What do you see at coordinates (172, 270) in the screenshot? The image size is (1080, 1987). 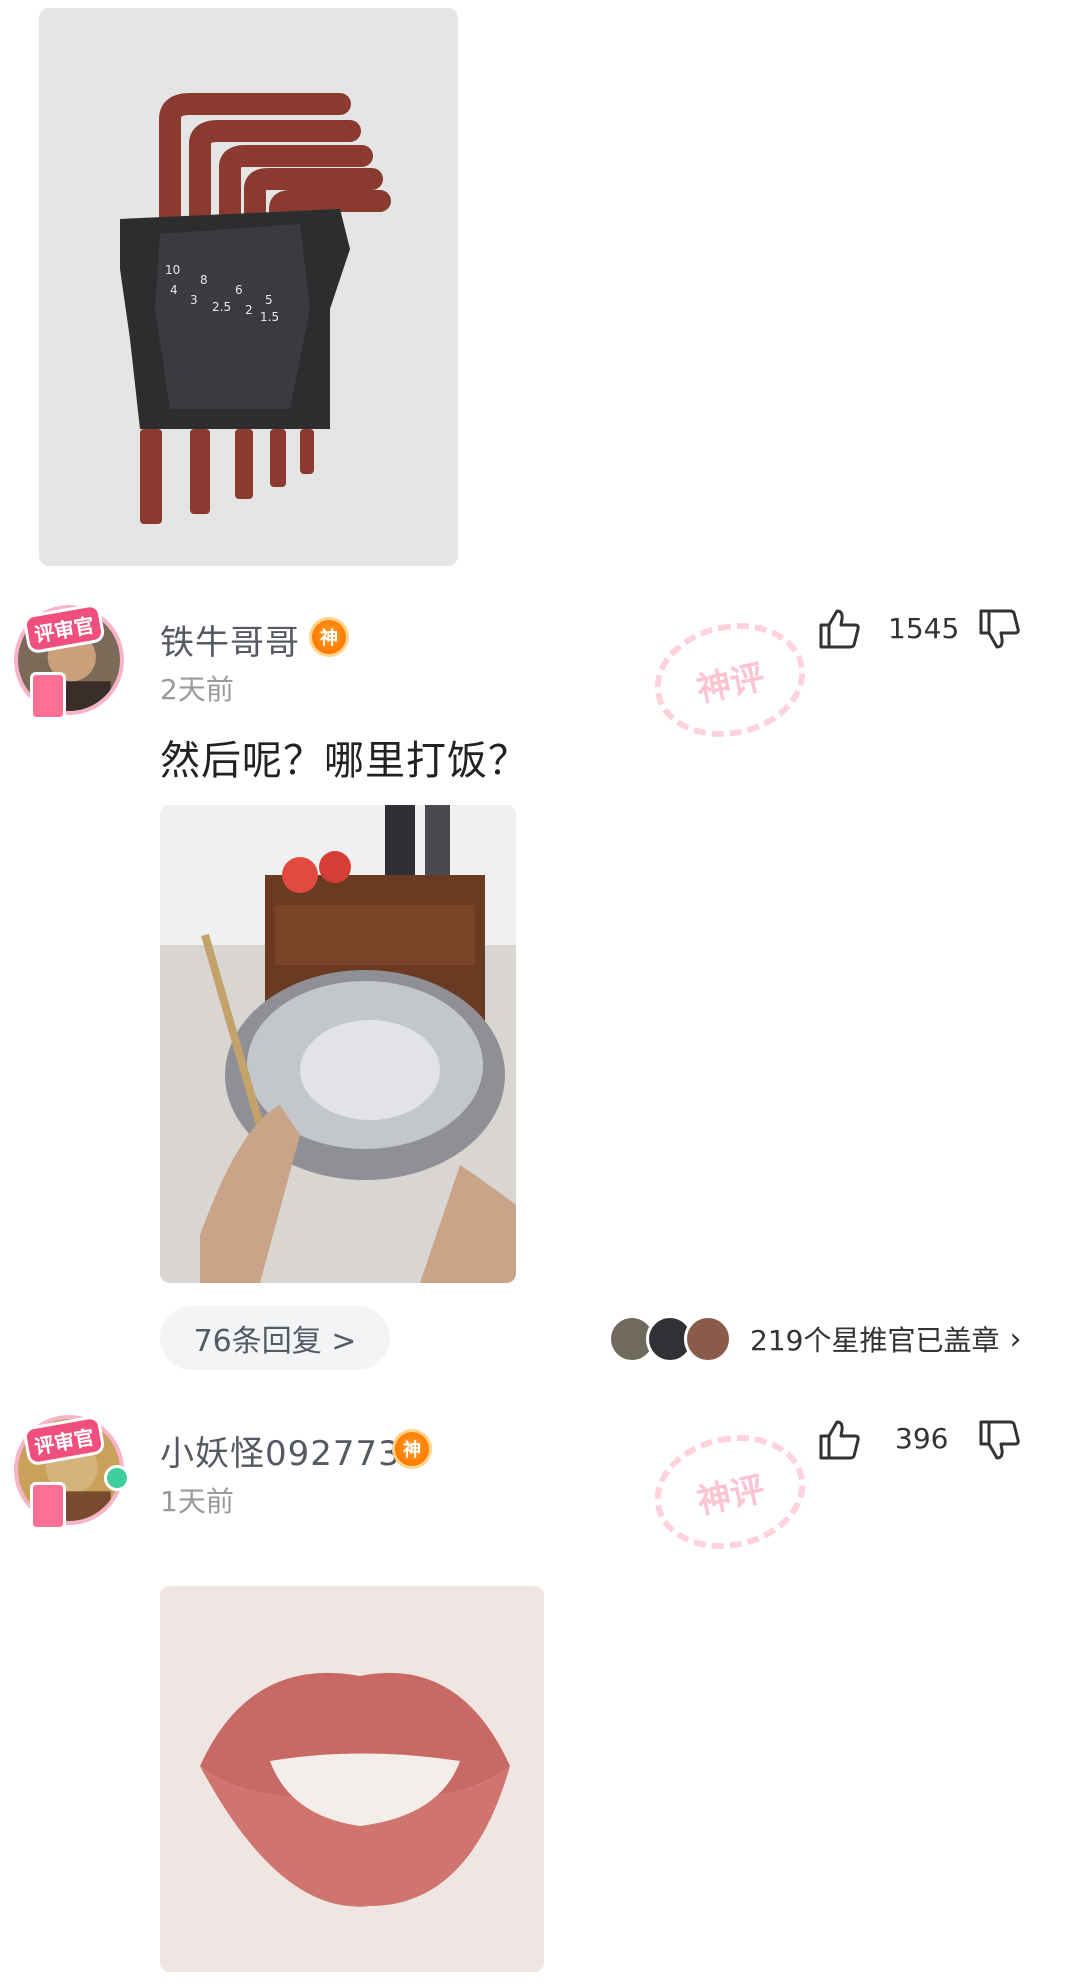 I see `key-size-label-0: 10` at bounding box center [172, 270].